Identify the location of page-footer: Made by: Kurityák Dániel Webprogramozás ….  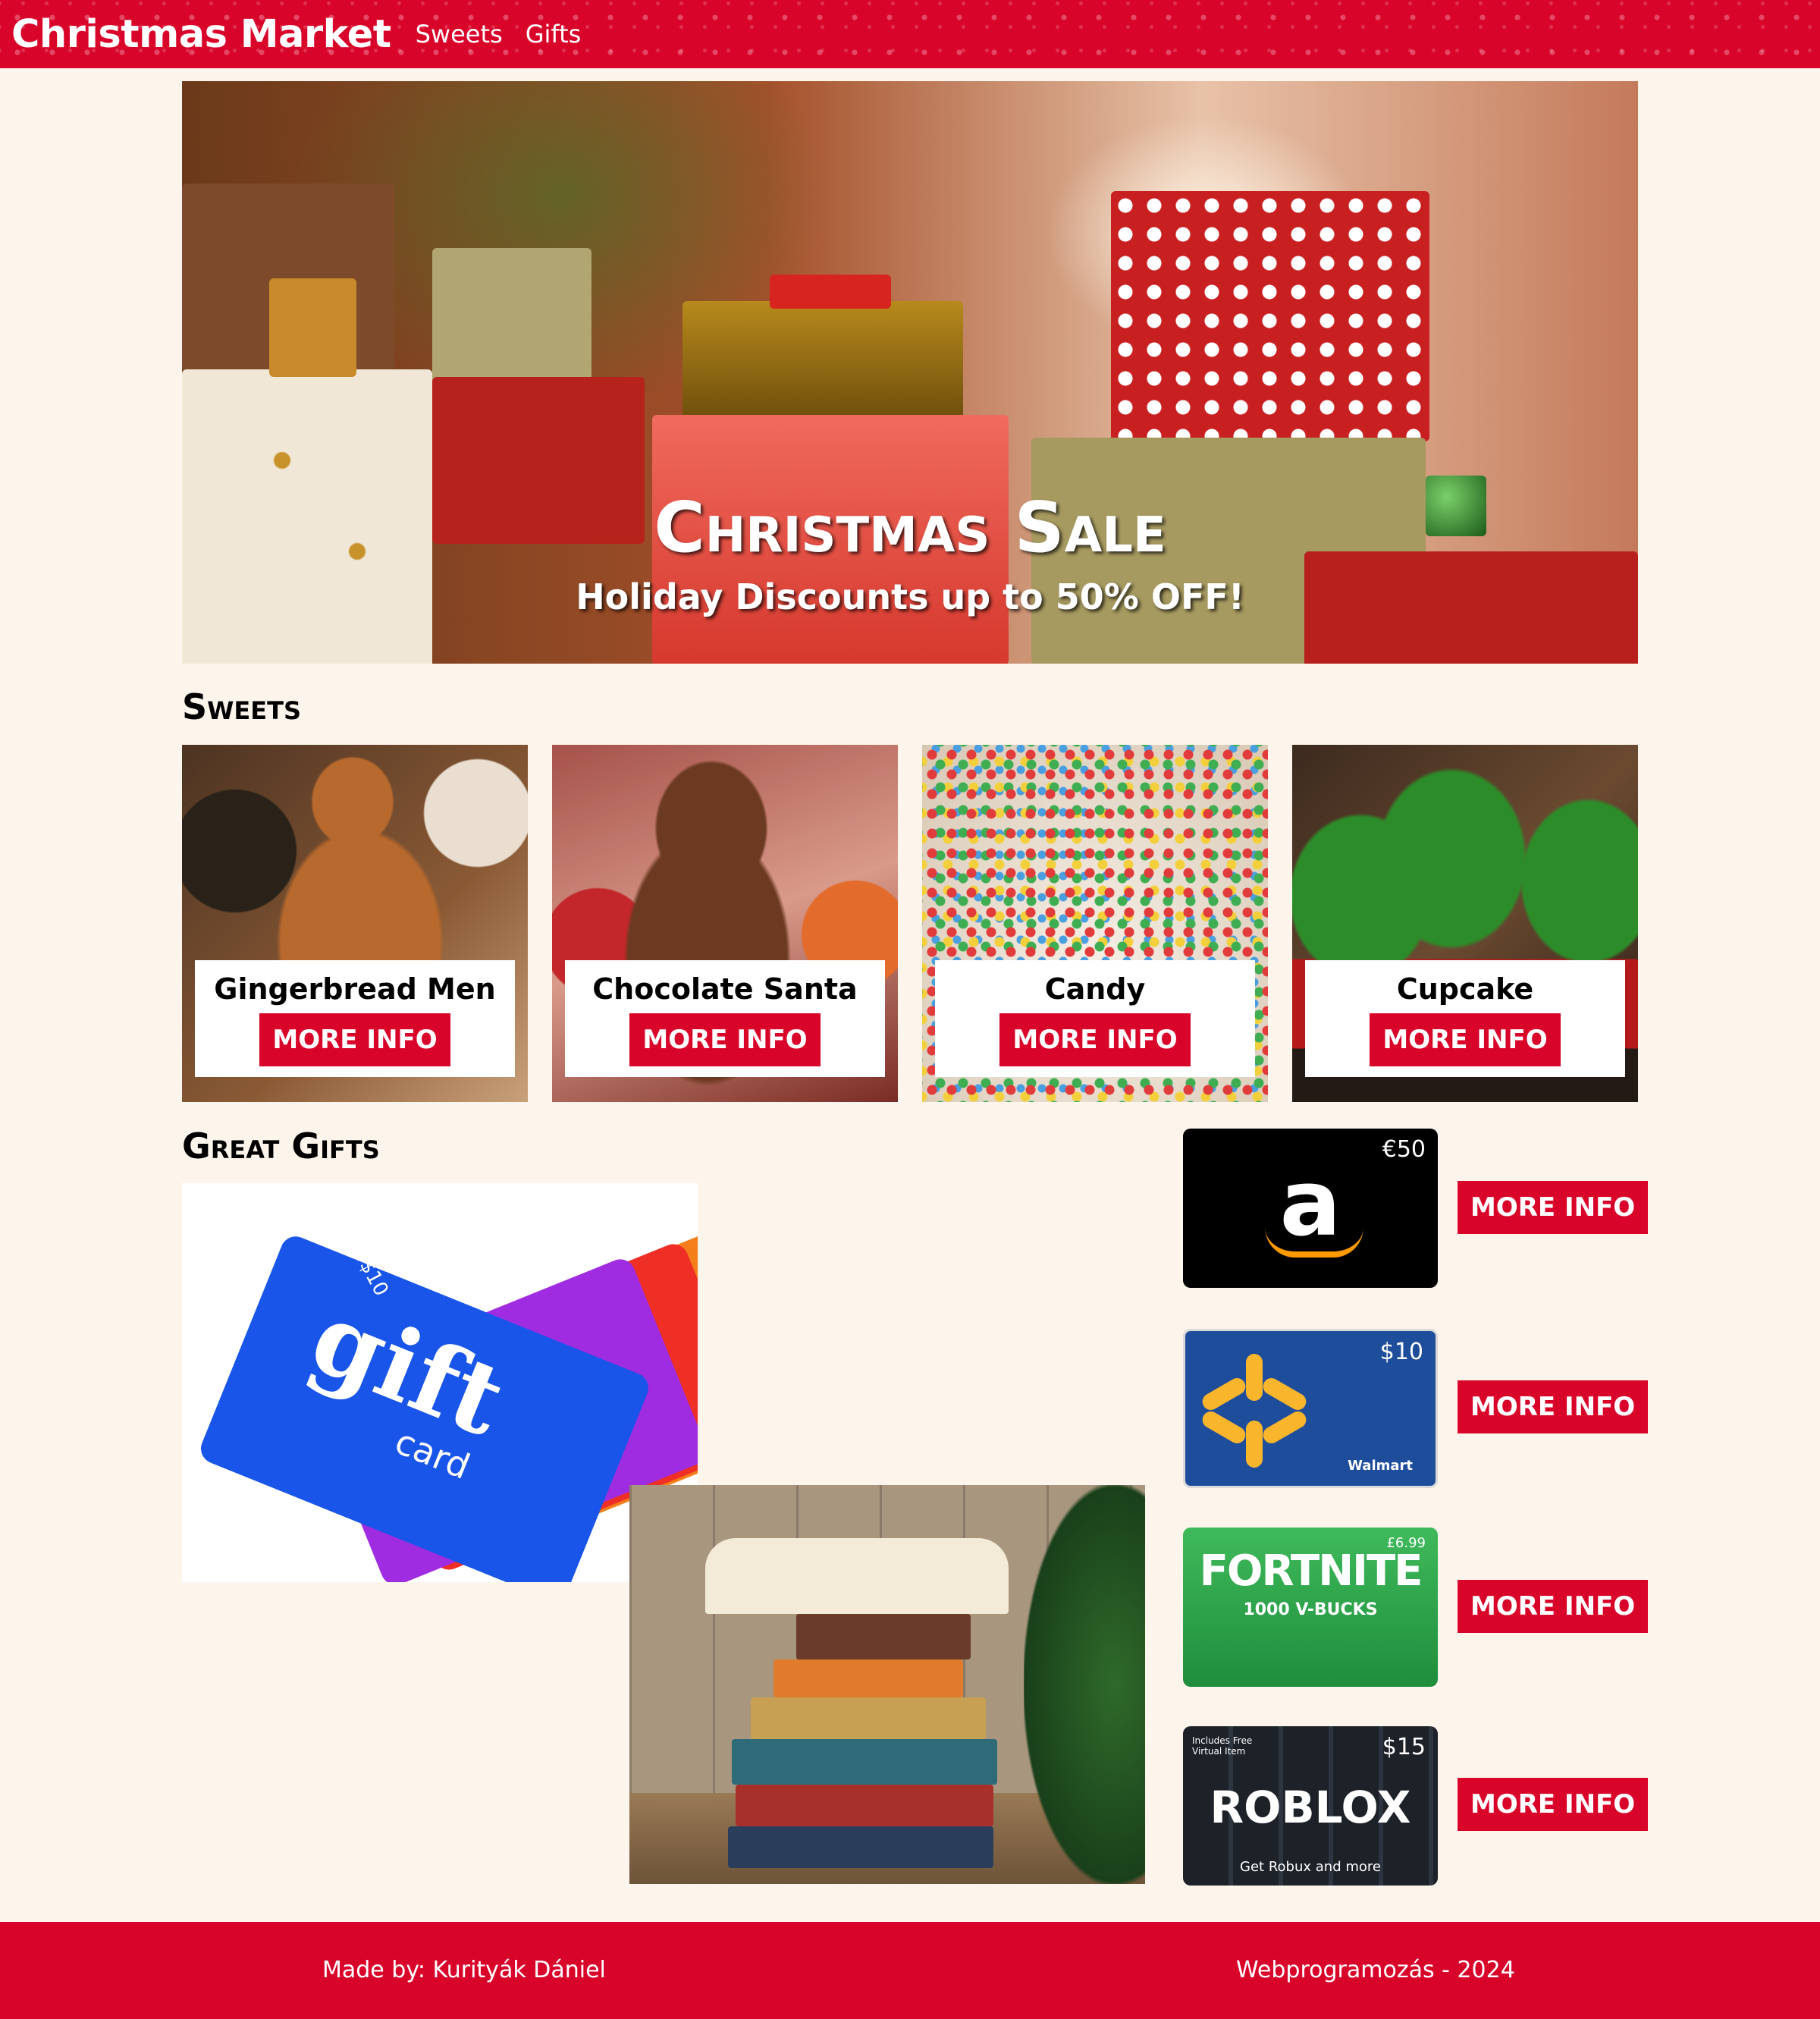
(910, 1970).